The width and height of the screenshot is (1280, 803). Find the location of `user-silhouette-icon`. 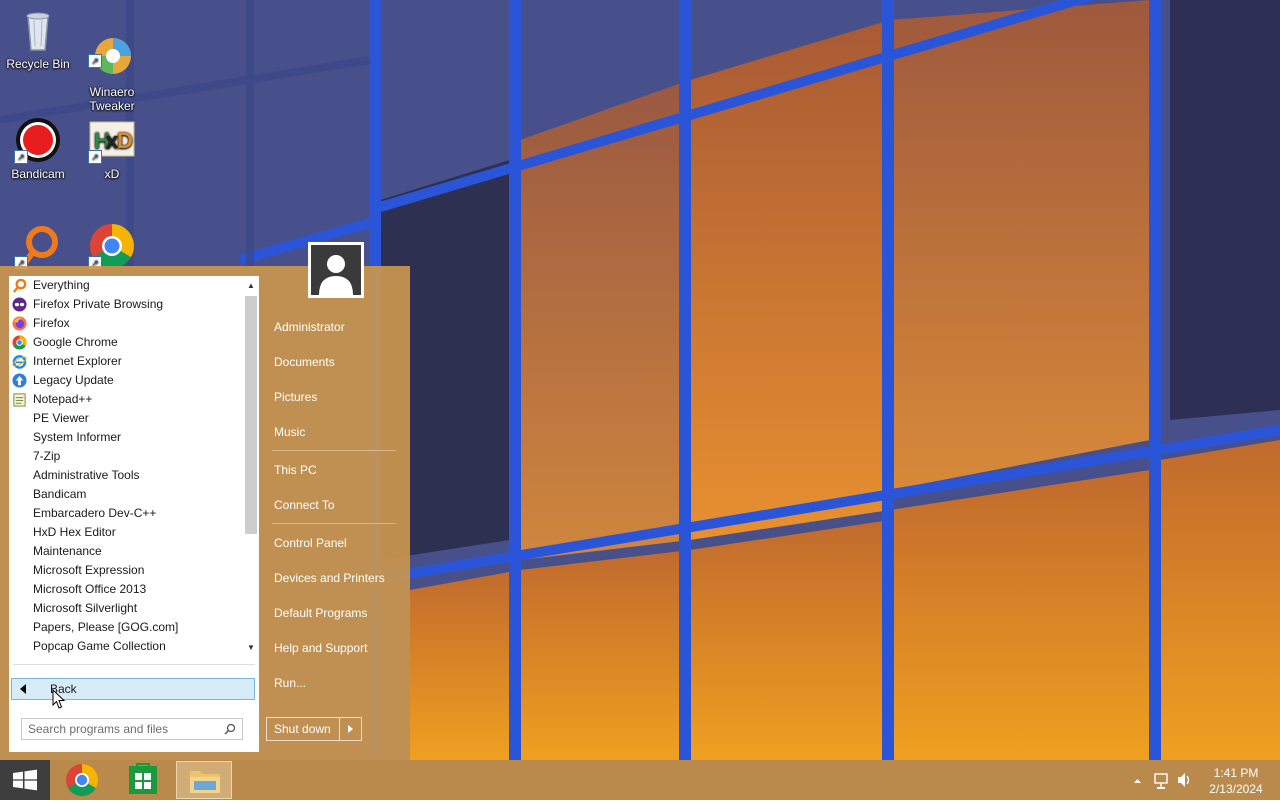

user-silhouette-icon is located at coordinates (336, 275).